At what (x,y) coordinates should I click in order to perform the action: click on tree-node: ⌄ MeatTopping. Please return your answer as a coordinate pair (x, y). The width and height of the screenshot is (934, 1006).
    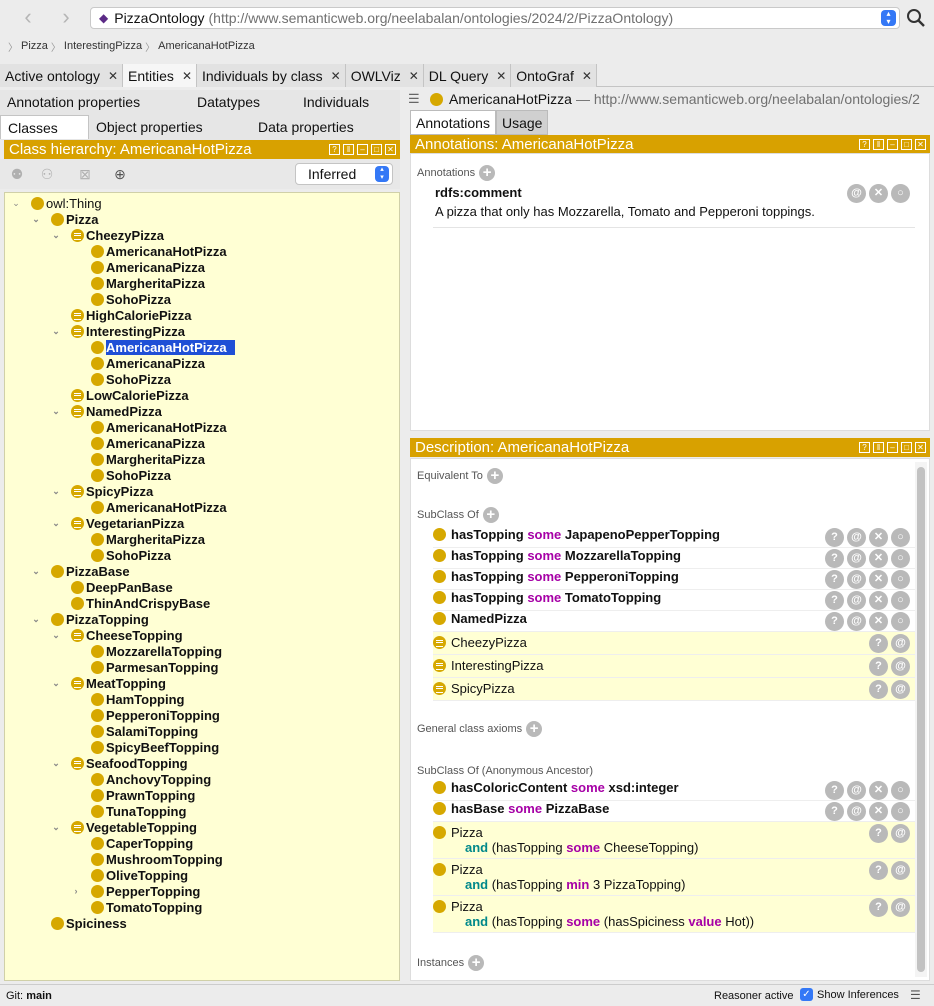
    Looking at the image, I should click on (109, 683).